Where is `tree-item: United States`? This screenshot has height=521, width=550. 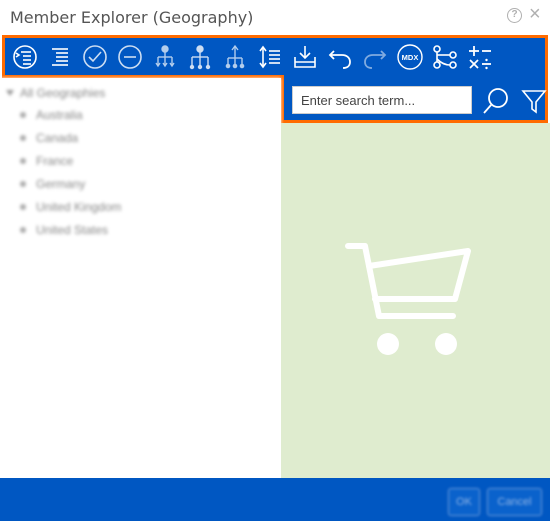
tree-item: United States is located at coordinates (64, 230).